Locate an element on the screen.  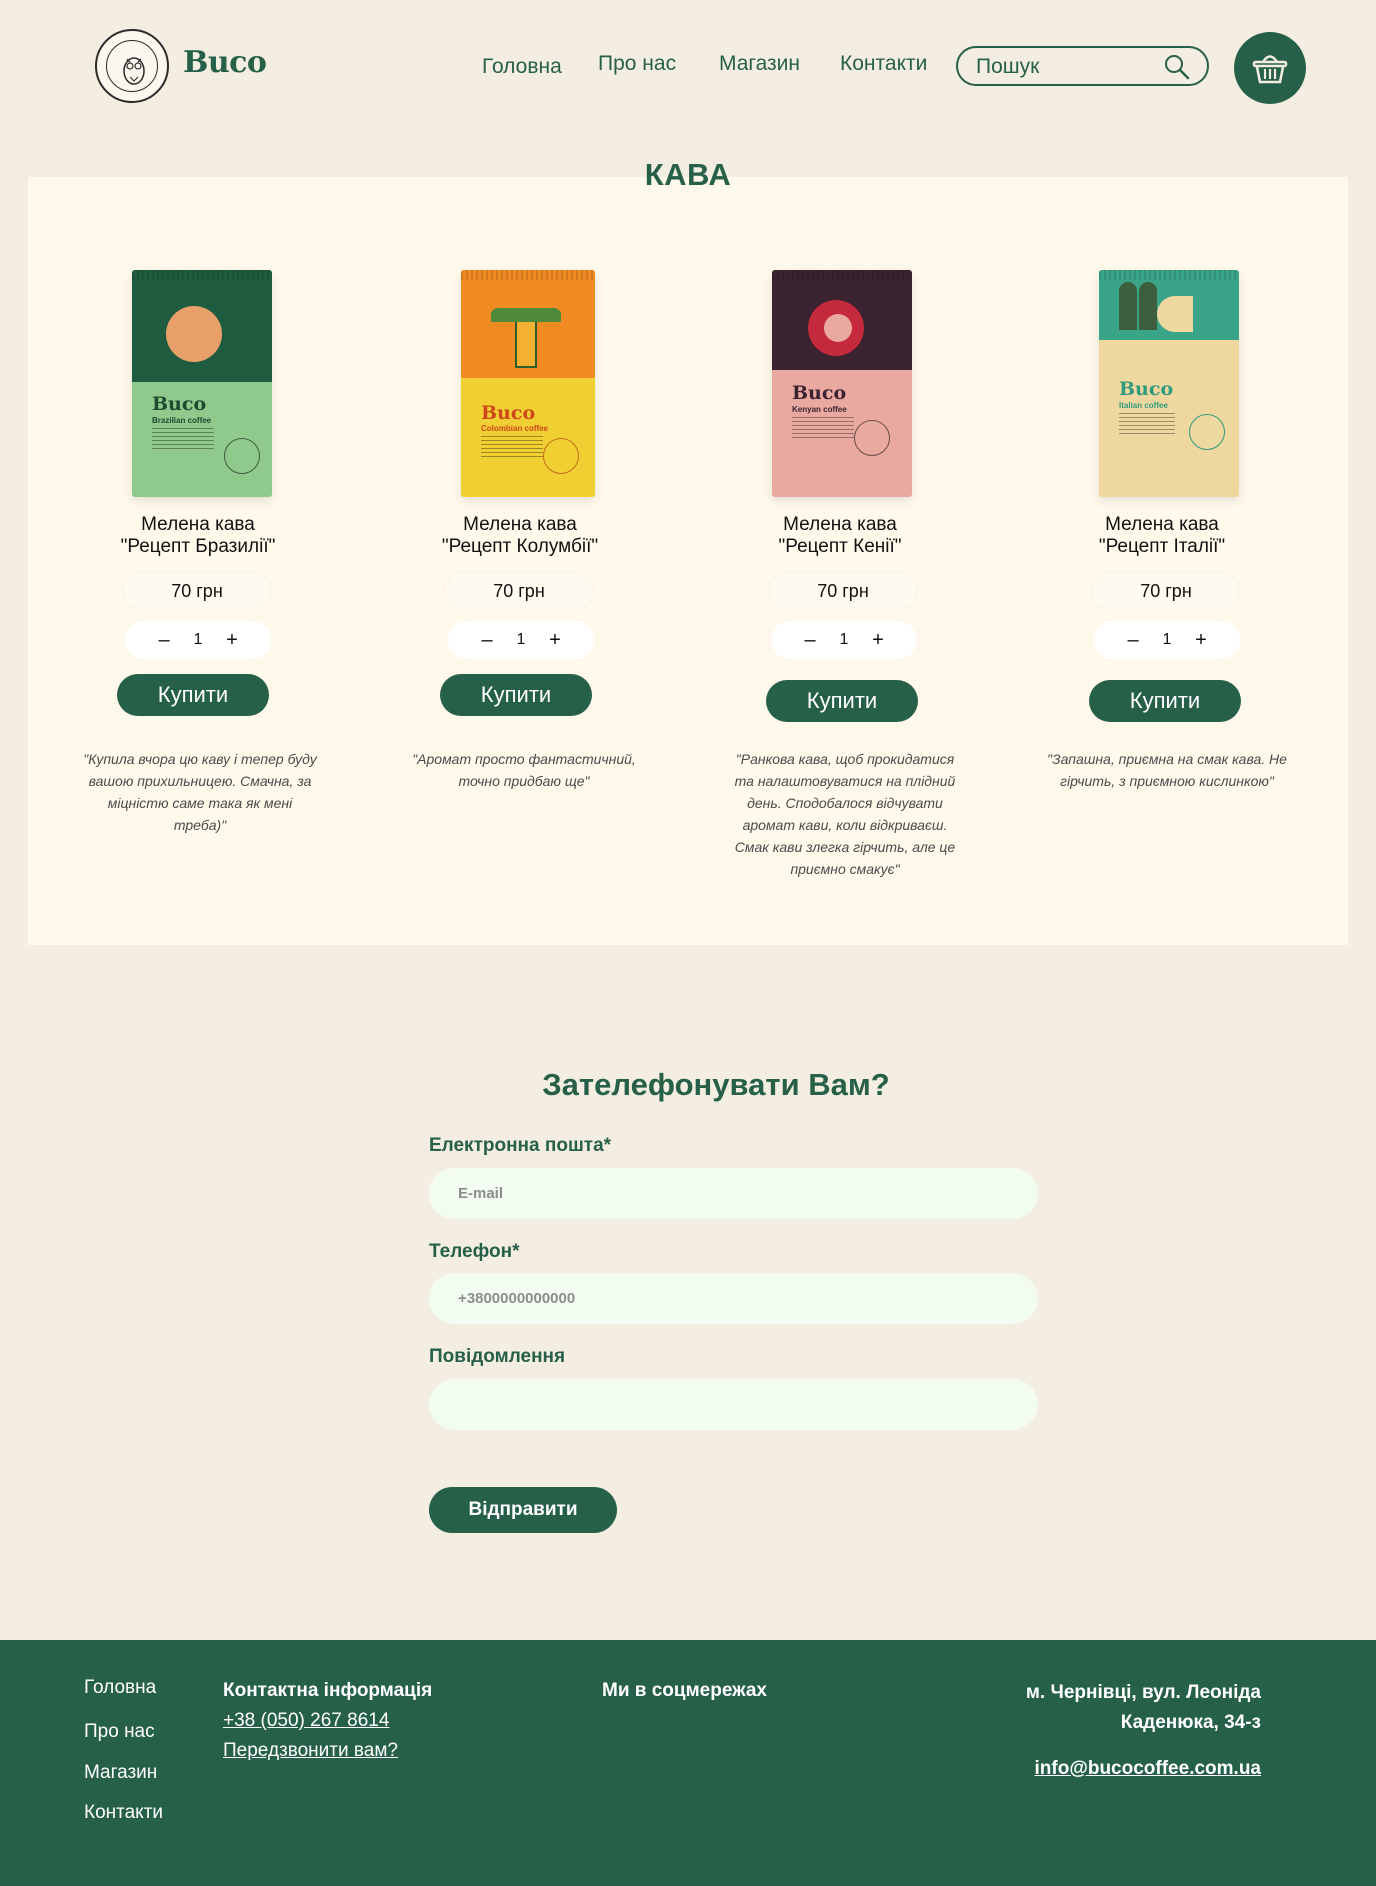
email-field is located at coordinates (733, 1193).